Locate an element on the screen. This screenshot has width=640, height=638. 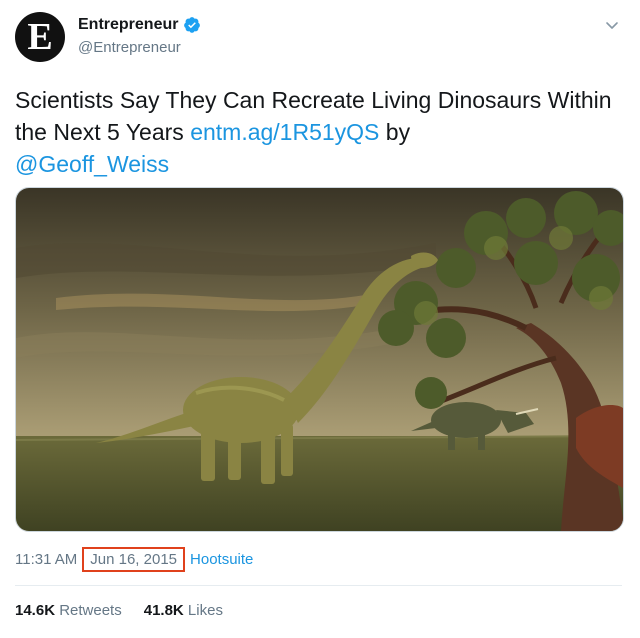
author-handle: @Entrepreneur is located at coordinates (129, 47).